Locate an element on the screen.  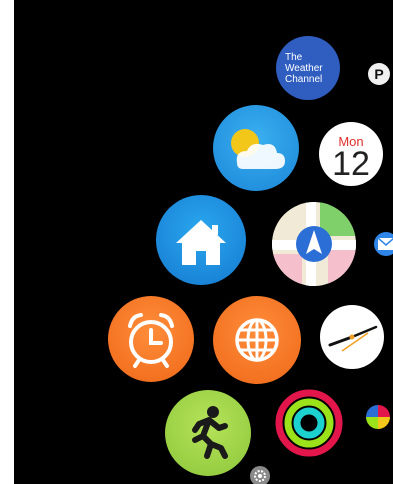
passbook-app: P is located at coordinates (379, 74).